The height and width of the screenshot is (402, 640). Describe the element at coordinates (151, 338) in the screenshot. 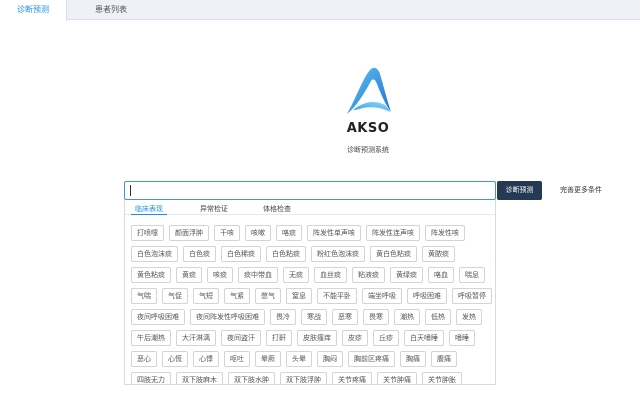

I see `symptom-tag: 午后潮热` at that location.